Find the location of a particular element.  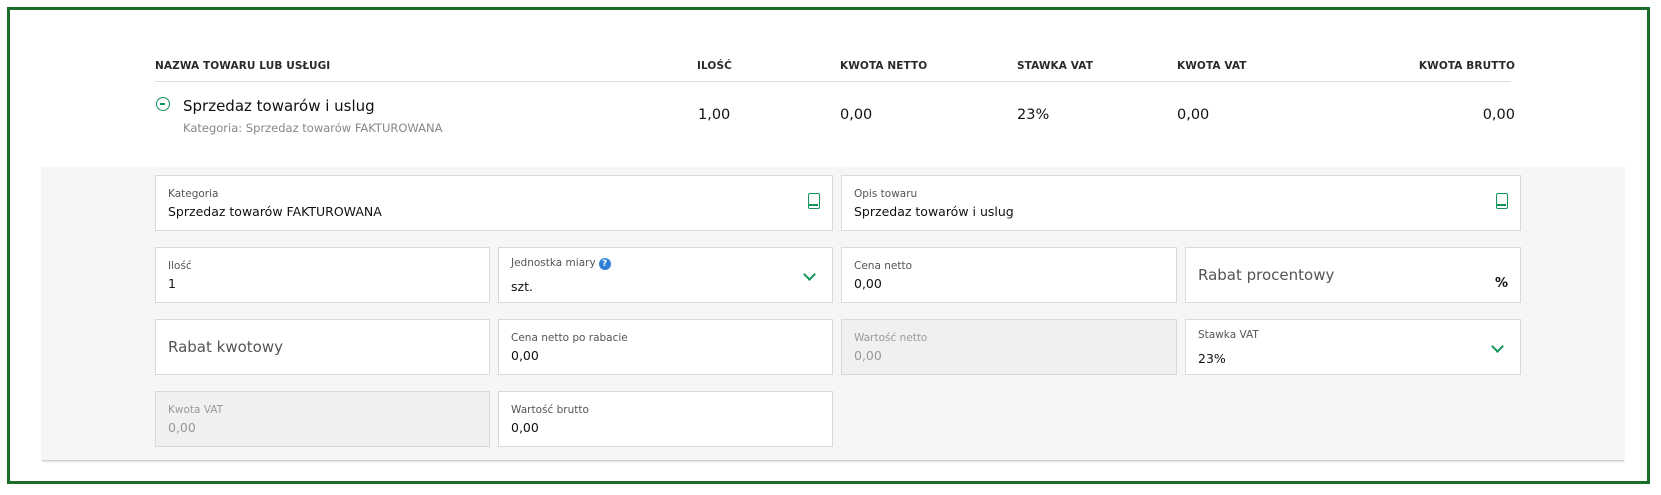

row-vat-amount: 0,00 is located at coordinates (1193, 115).